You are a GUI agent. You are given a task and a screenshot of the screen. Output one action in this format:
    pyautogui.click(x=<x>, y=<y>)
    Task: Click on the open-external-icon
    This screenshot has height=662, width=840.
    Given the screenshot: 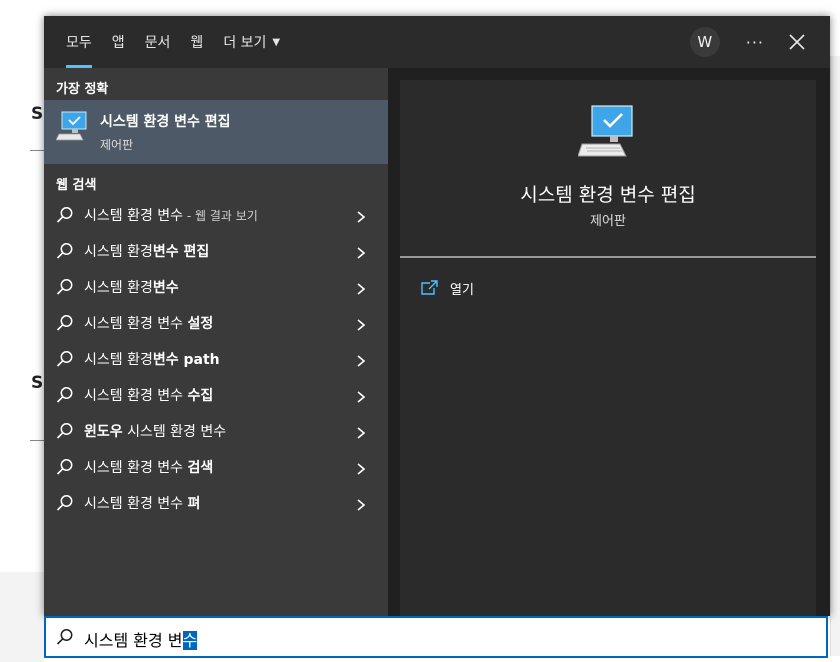 What is the action you would take?
    pyautogui.click(x=429, y=288)
    